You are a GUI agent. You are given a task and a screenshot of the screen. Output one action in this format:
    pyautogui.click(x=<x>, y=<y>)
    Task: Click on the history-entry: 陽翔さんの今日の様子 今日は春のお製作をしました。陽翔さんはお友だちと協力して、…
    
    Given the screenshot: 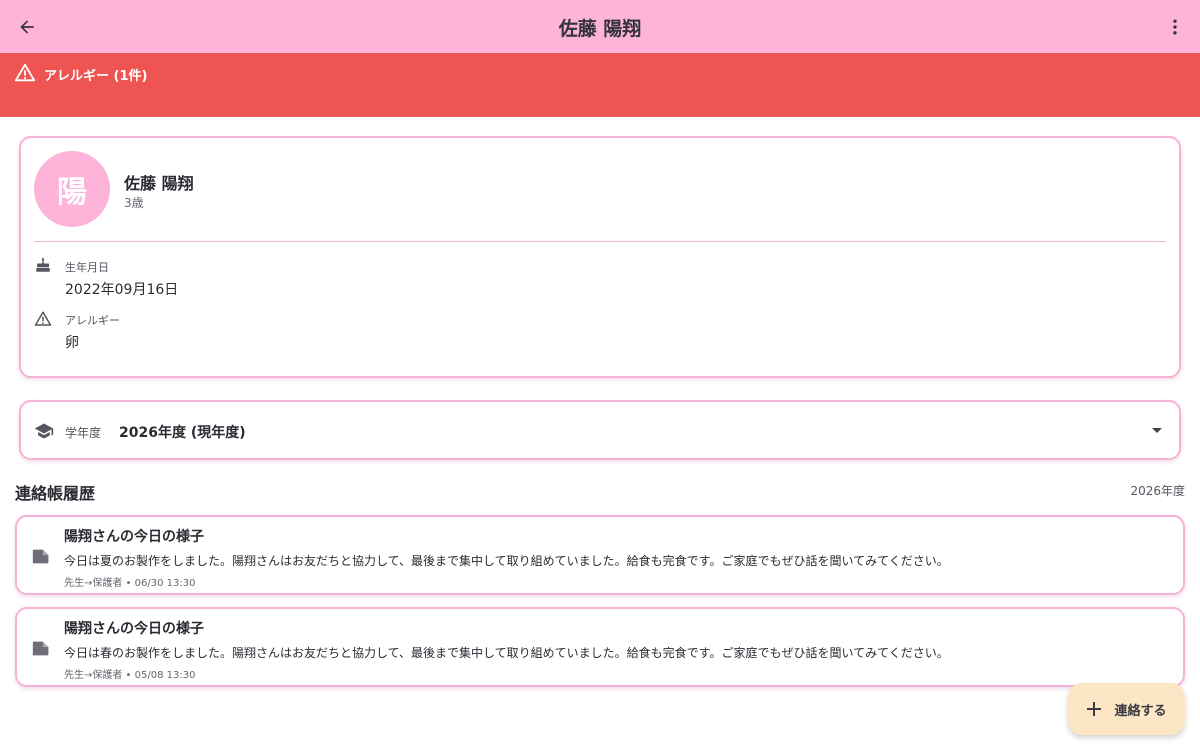 What is the action you would take?
    pyautogui.click(x=600, y=647)
    